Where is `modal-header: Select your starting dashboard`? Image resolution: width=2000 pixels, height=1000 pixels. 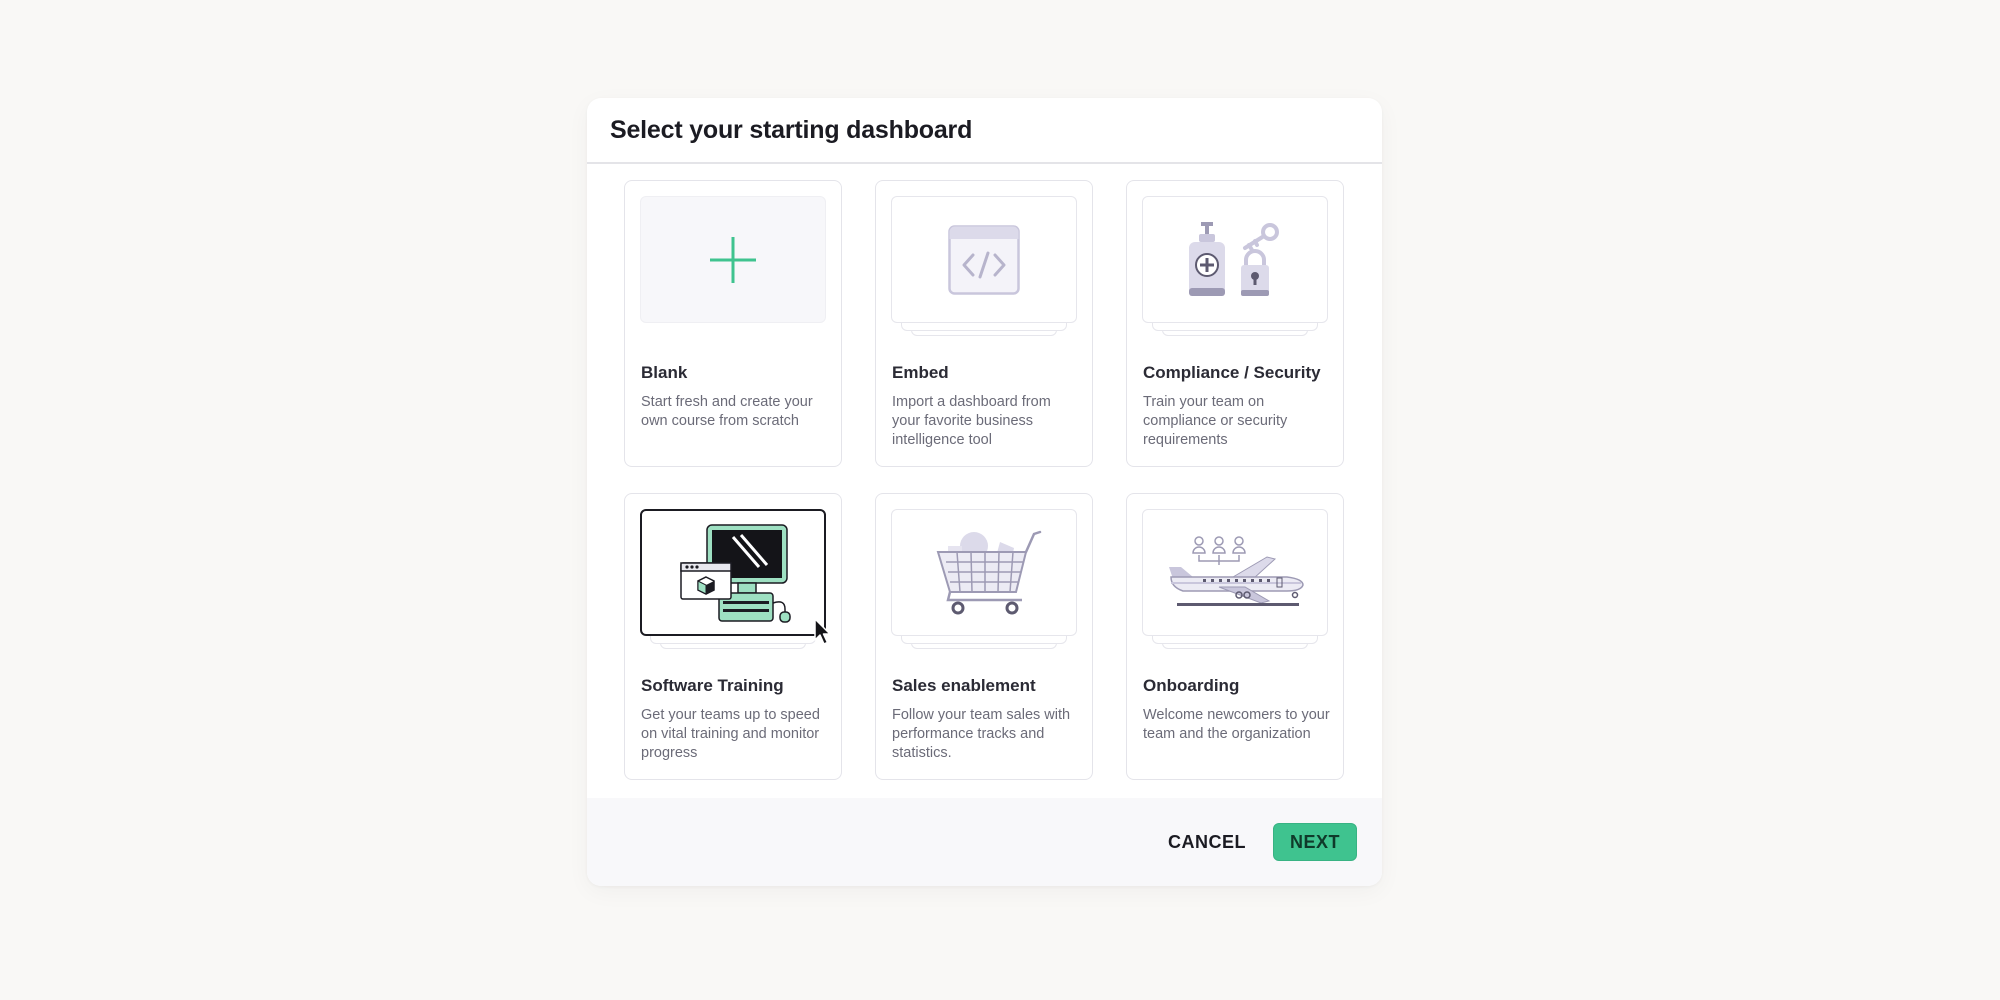 modal-header: Select your starting dashboard is located at coordinates (984, 131).